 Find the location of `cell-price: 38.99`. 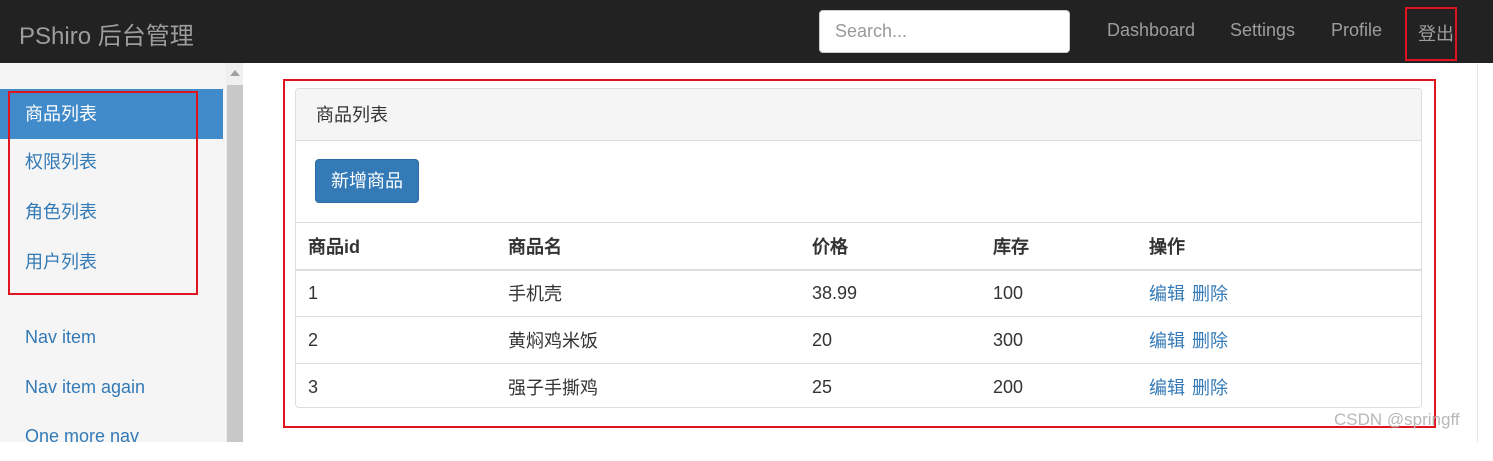

cell-price: 38.99 is located at coordinates (835, 292).